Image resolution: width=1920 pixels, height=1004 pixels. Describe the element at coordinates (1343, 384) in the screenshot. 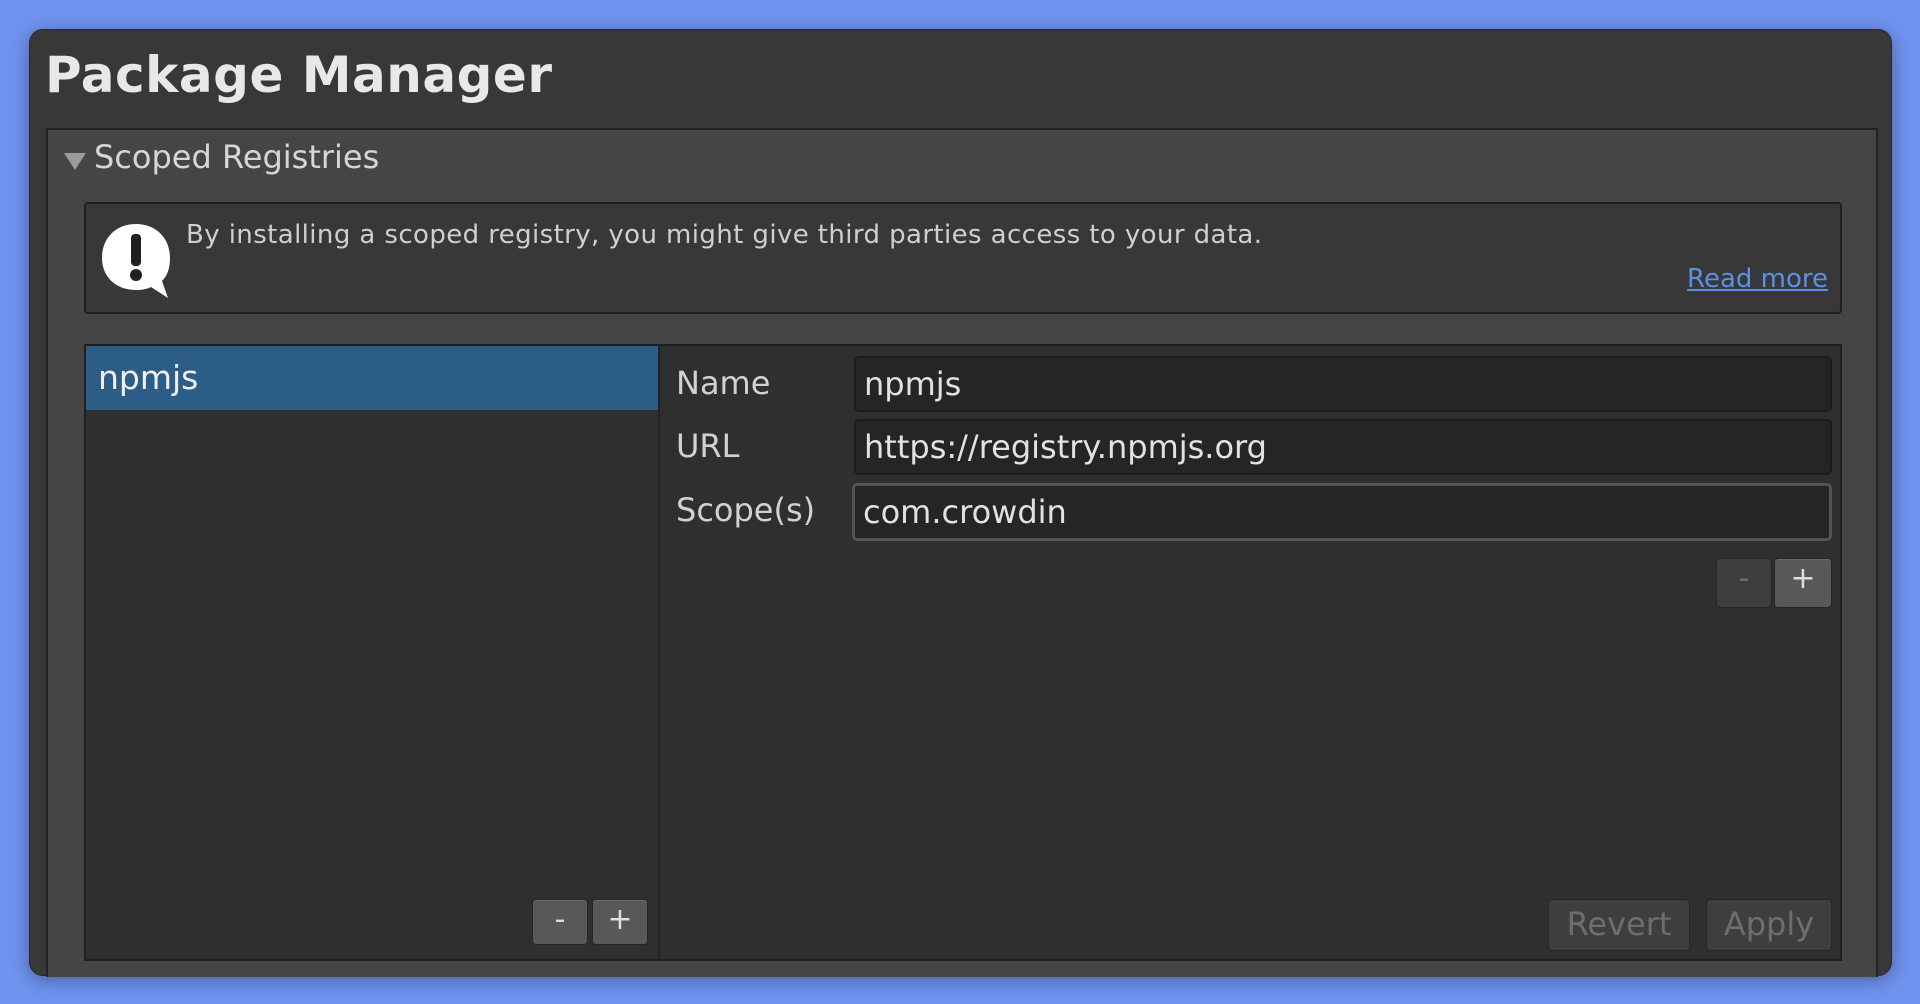

I see `name-field` at that location.